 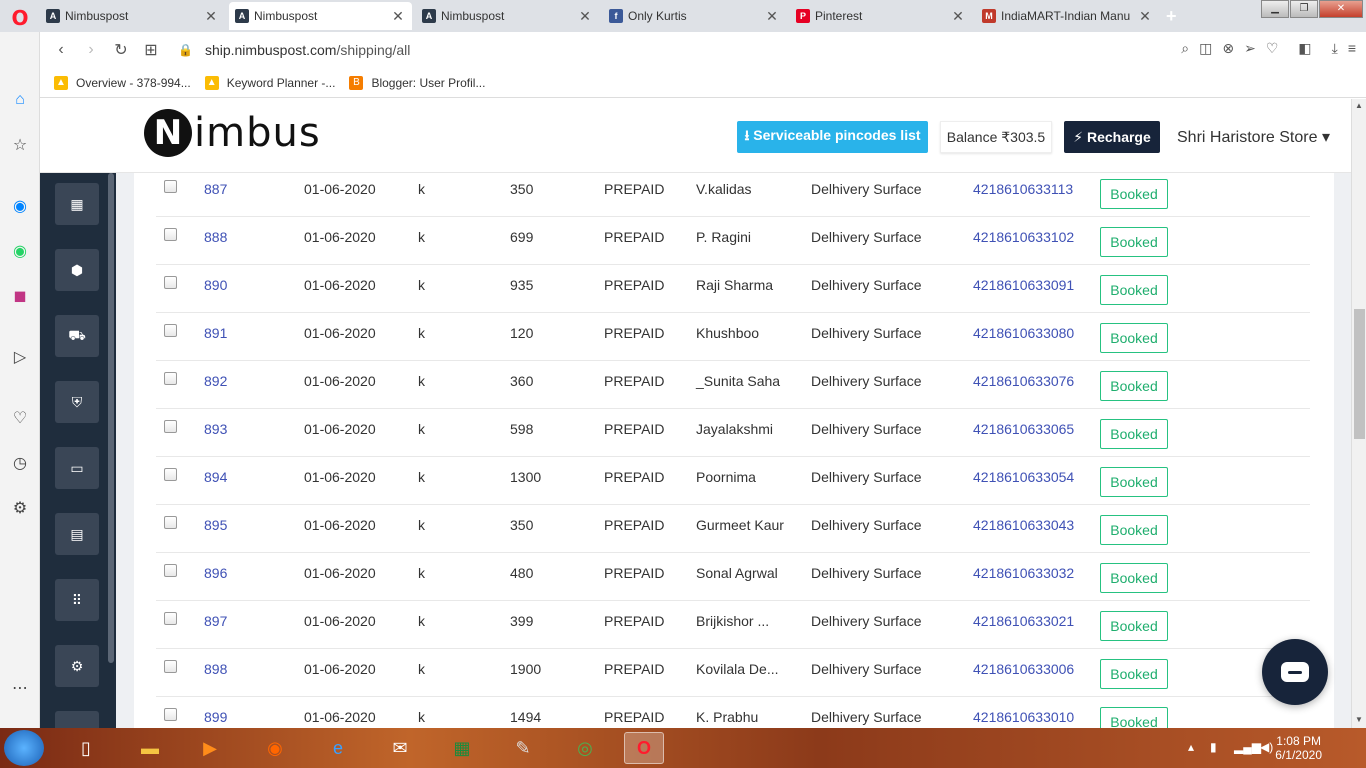 What do you see at coordinates (1171, 16) in the screenshot?
I see `new-tab-icon: +` at bounding box center [1171, 16].